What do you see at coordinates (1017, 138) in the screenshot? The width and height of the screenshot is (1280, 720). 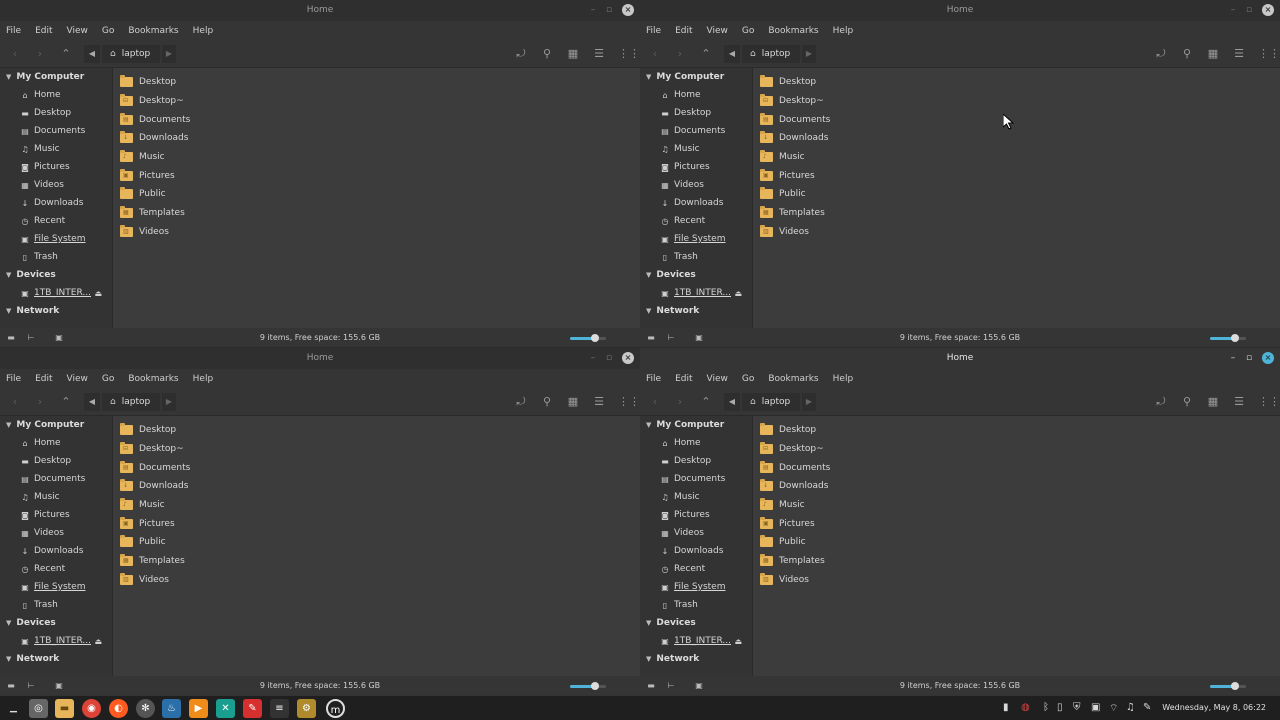 I see `list-item: ↓ Downloads` at bounding box center [1017, 138].